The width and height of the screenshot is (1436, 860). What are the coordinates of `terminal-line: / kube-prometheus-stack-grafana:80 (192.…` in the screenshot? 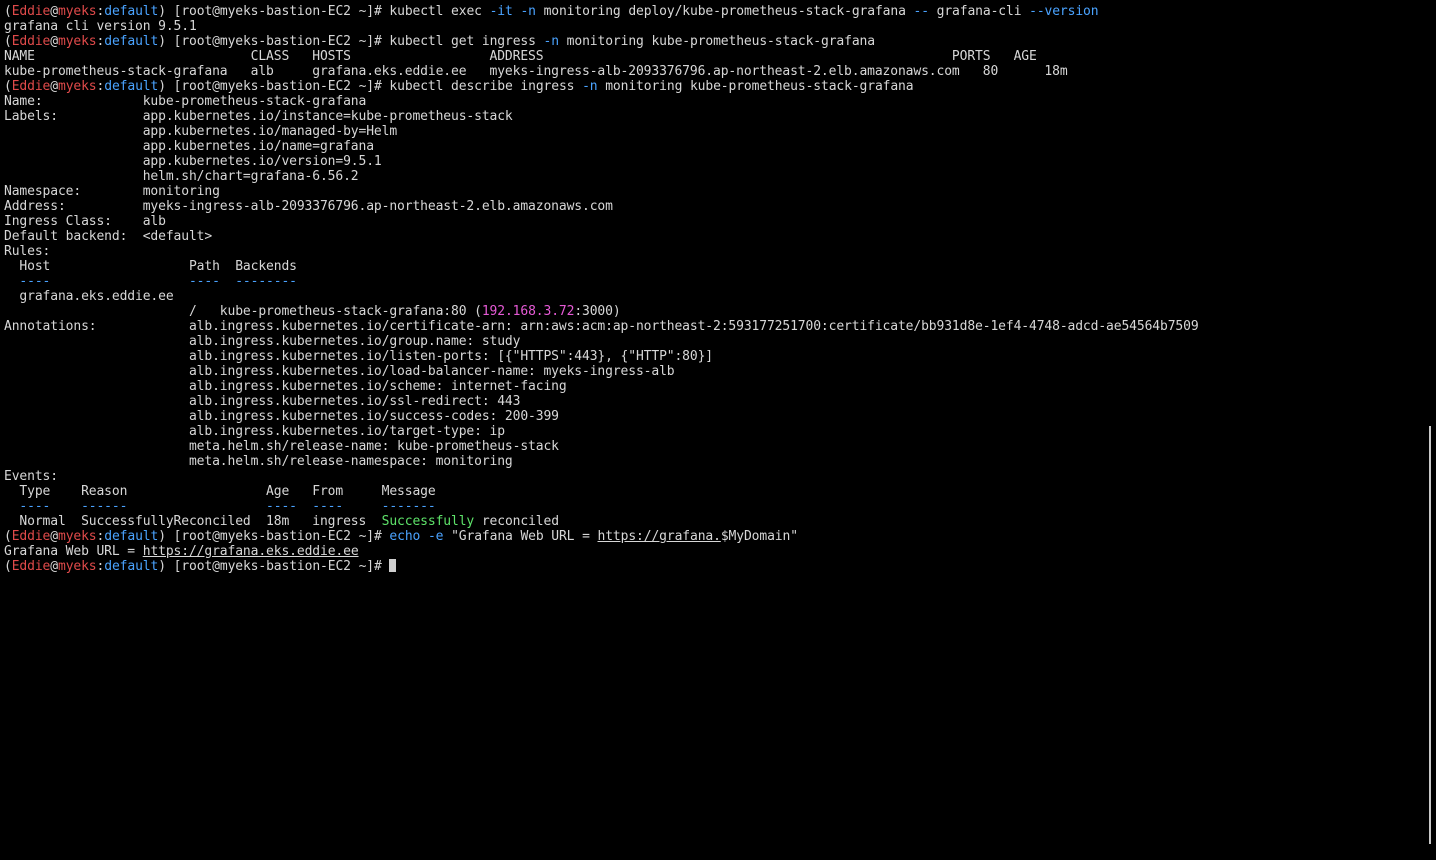 It's located at (601, 311).